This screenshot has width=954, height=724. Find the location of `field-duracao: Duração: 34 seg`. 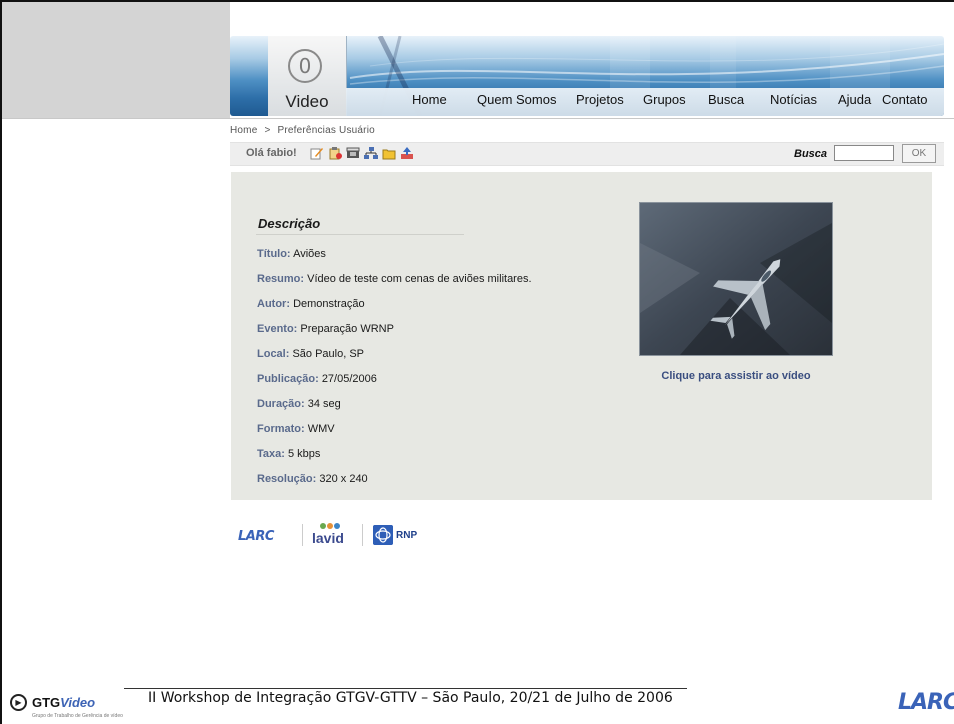

field-duracao: Duração: 34 seg is located at coordinates (299, 404).